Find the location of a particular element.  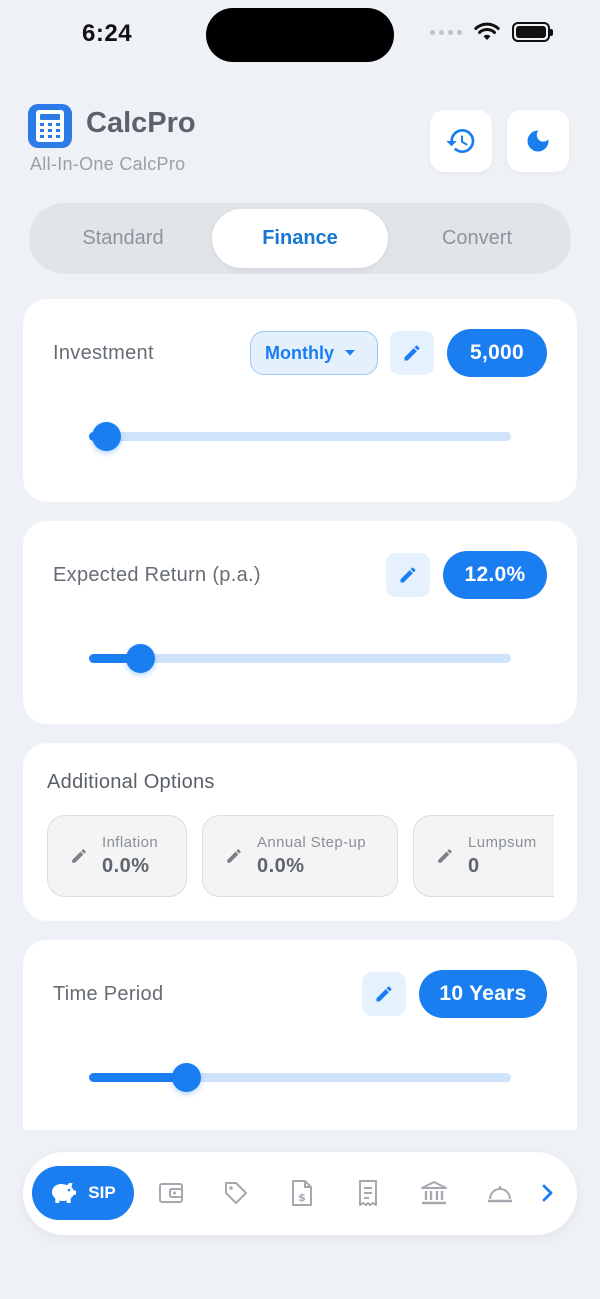

option-label: Lumpsum is located at coordinates (502, 842).